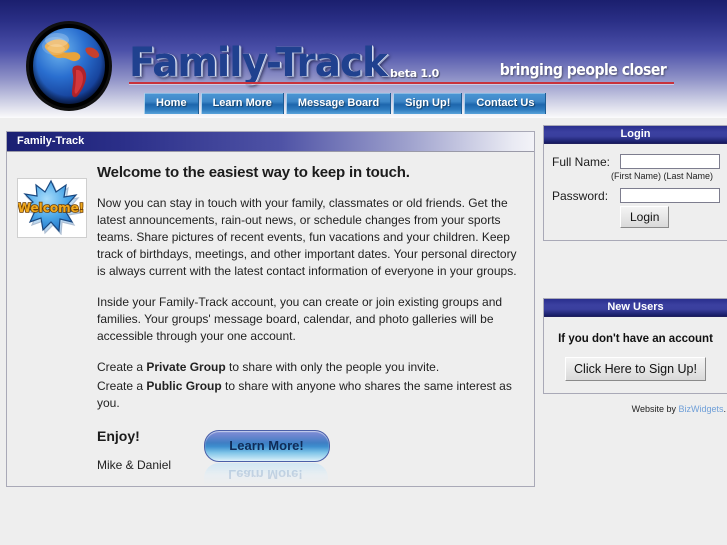  I want to click on new-users-button-wrap: Click Here to Sign Up!, so click(635, 369).